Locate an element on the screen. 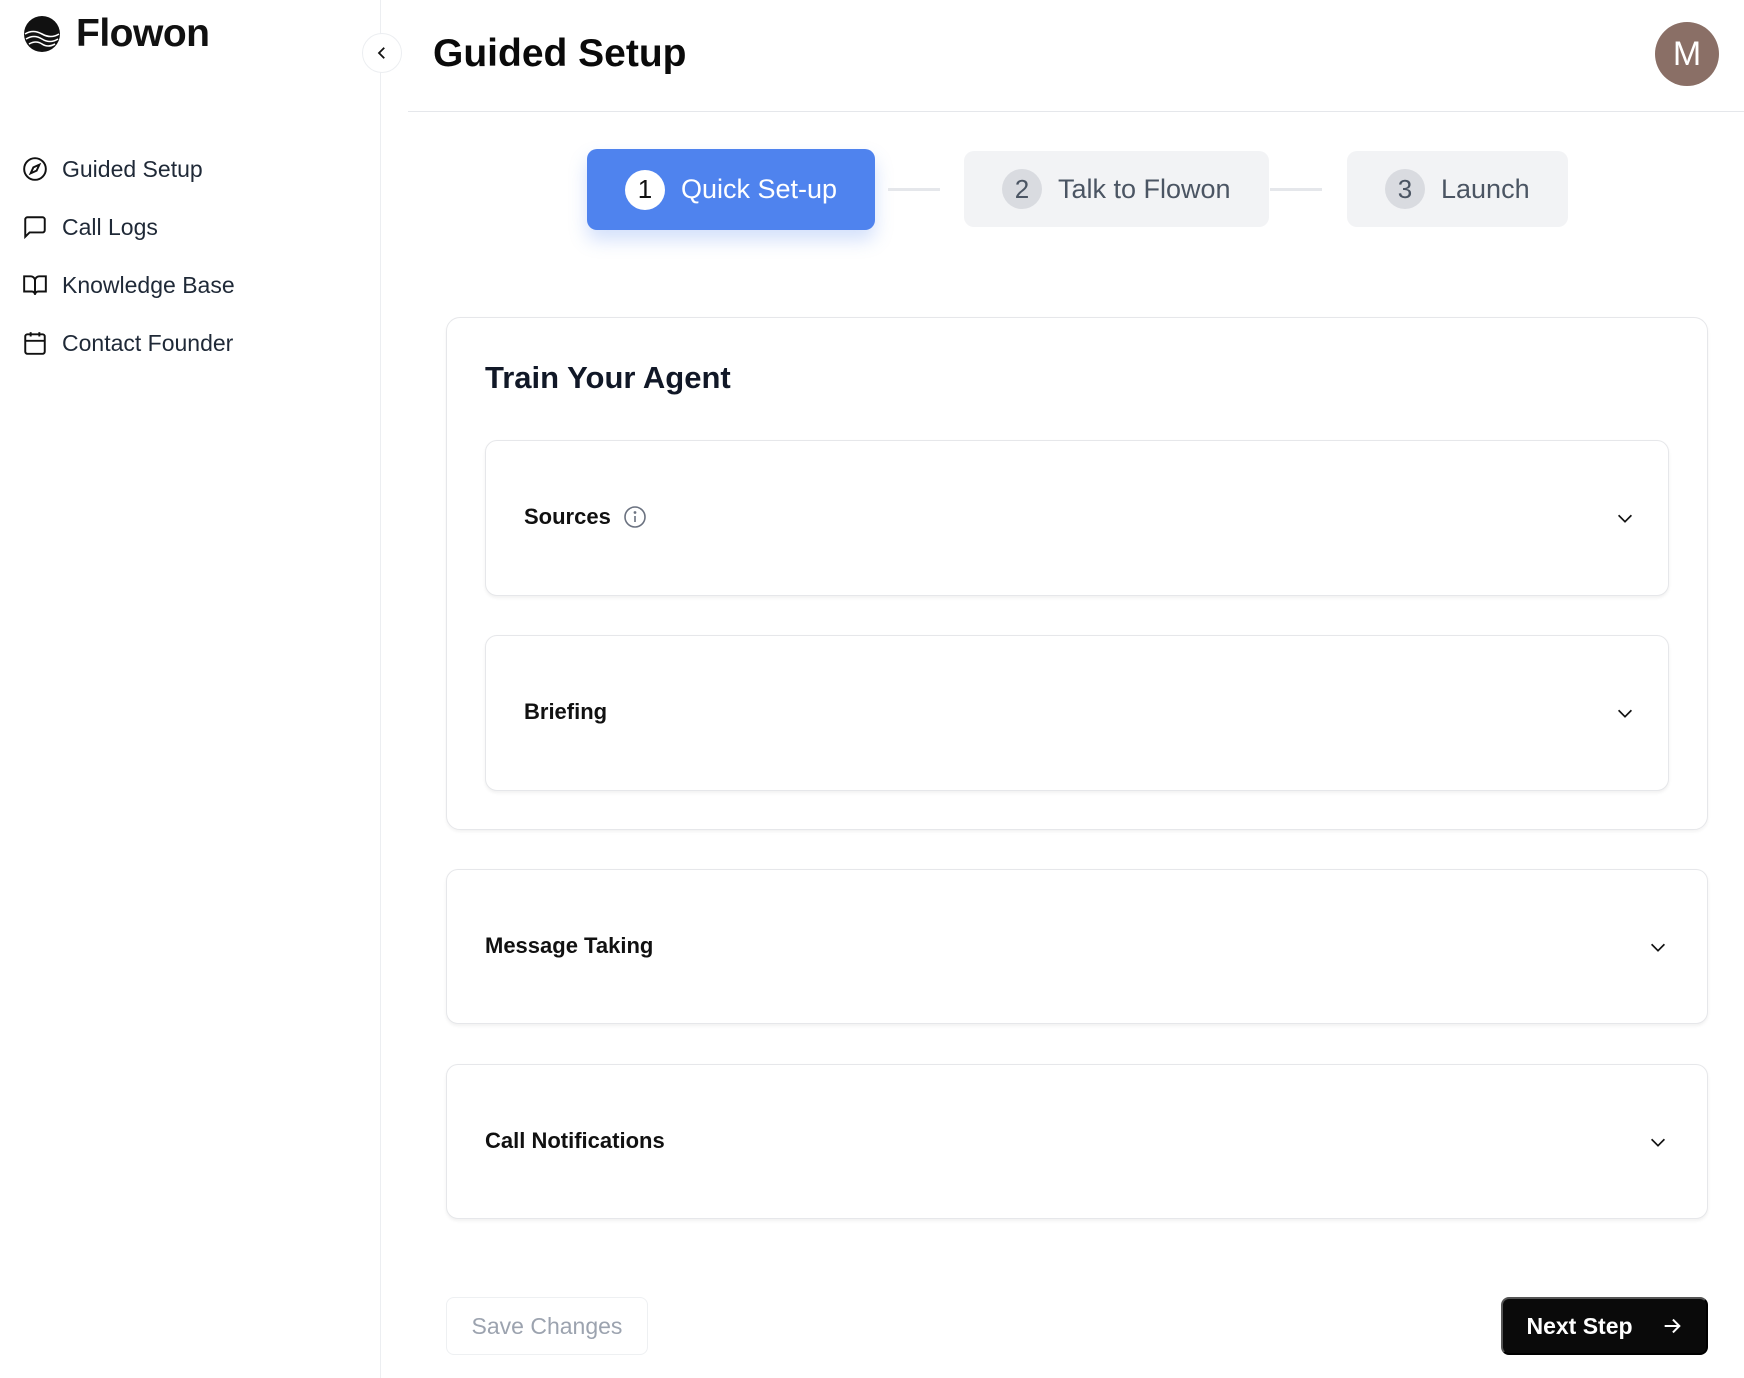 The image size is (1744, 1378). sidebar-item-contact-founder: Contact Founder is located at coordinates (128, 343).